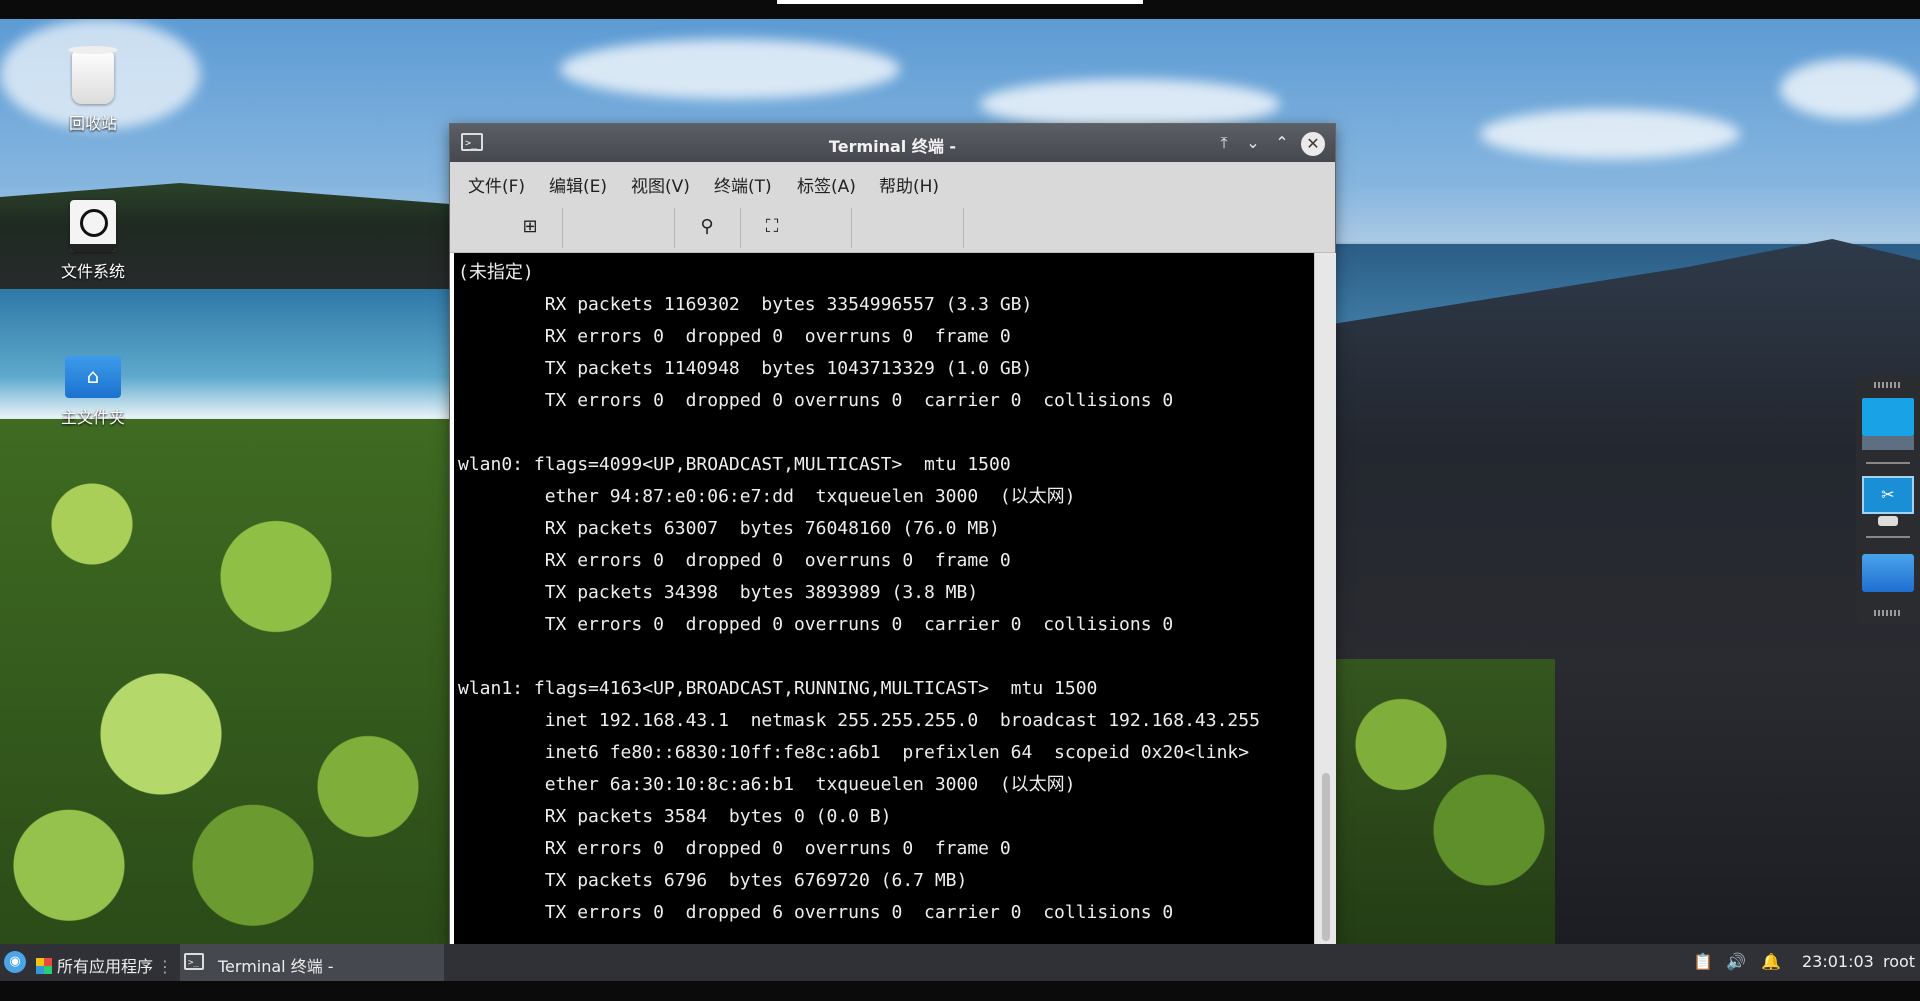 This screenshot has width=1920, height=1001. I want to click on home-folder-icon: ⌂, so click(93, 377).